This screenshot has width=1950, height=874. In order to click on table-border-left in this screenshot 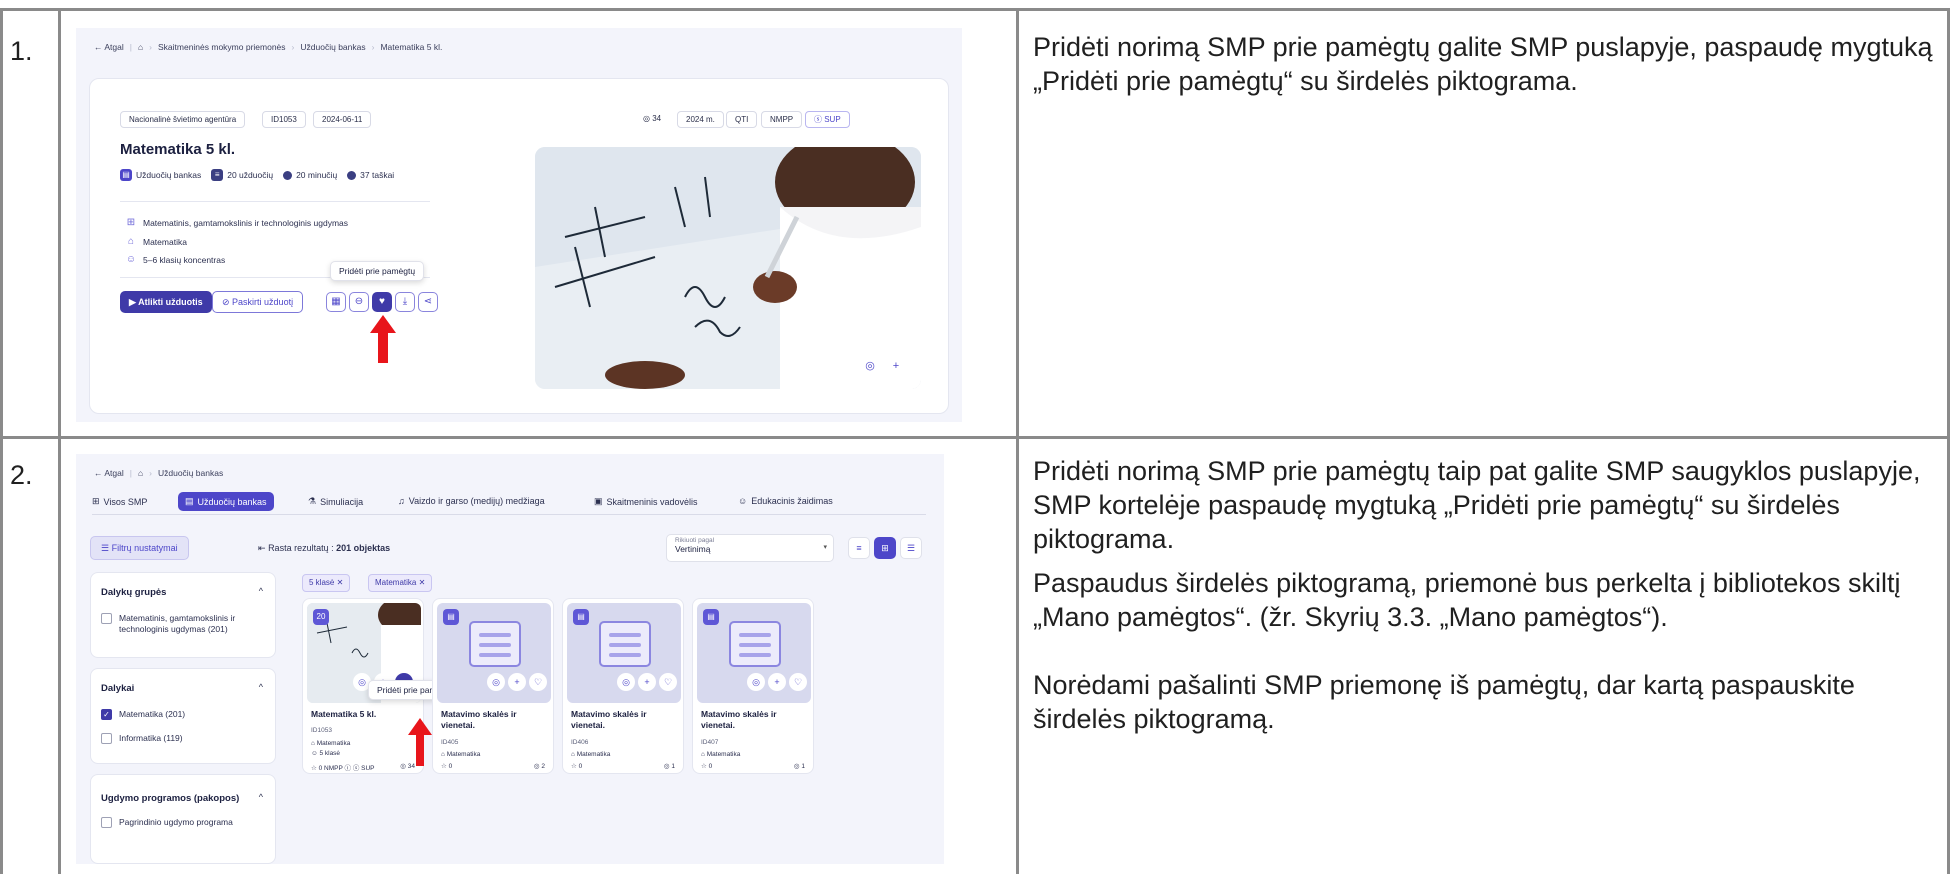, I will do `click(1, 441)`.